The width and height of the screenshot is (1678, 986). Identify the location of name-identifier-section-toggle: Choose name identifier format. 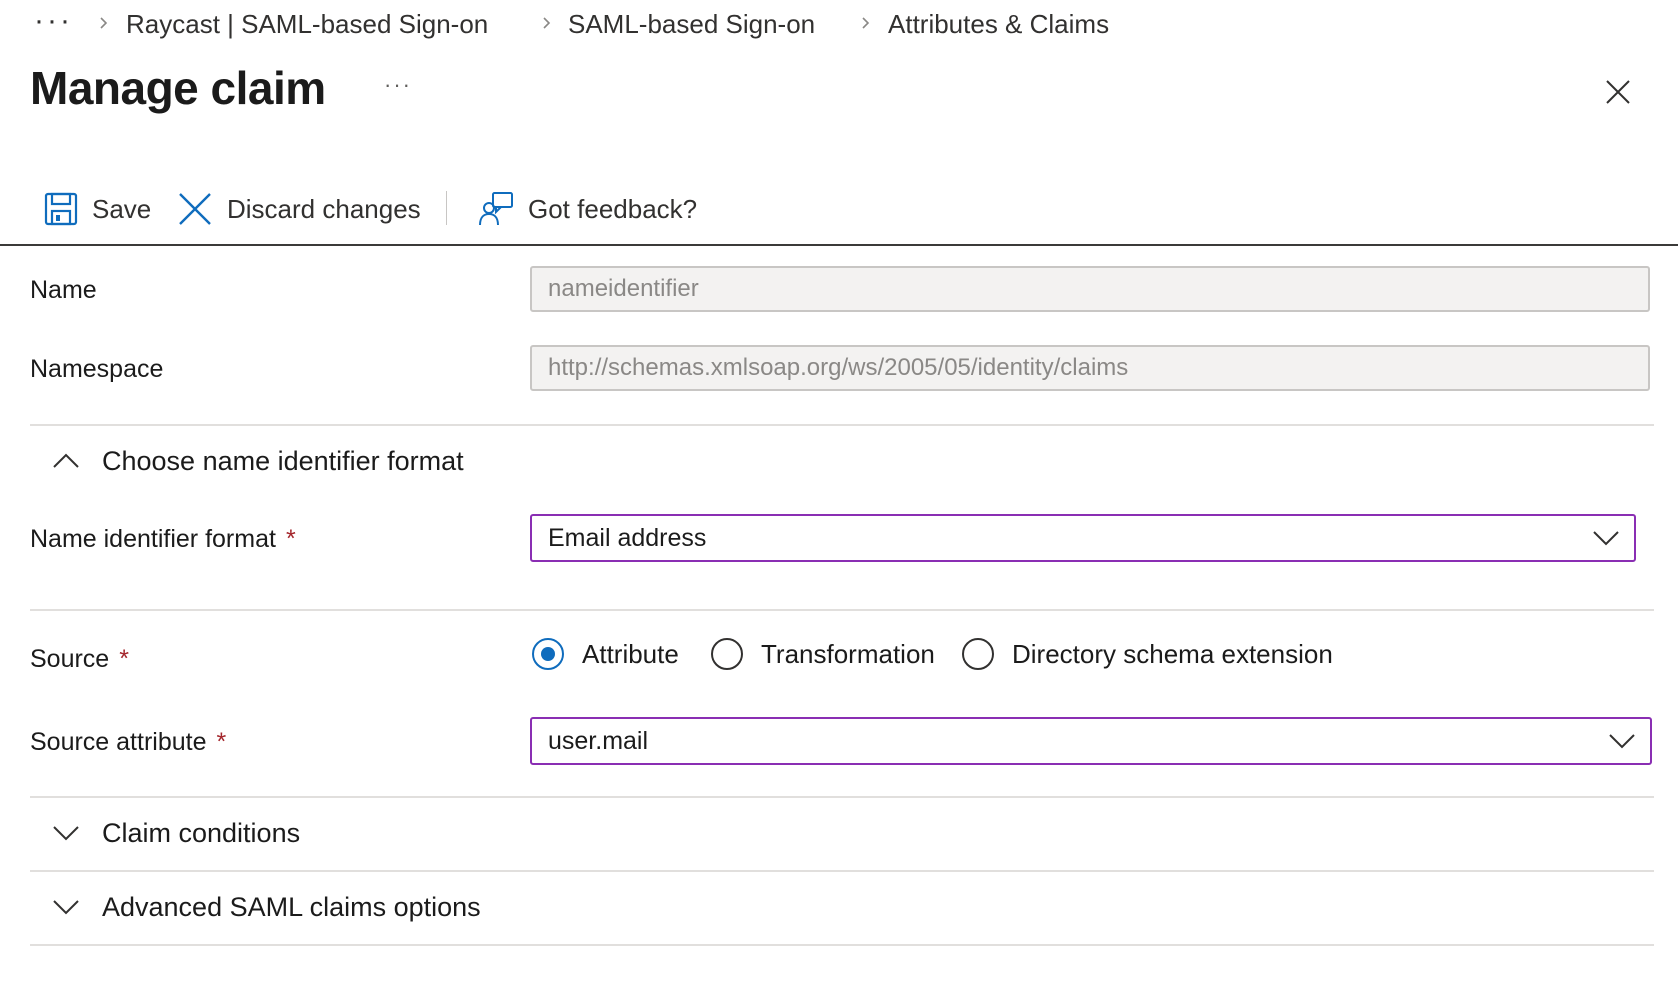
(258, 461).